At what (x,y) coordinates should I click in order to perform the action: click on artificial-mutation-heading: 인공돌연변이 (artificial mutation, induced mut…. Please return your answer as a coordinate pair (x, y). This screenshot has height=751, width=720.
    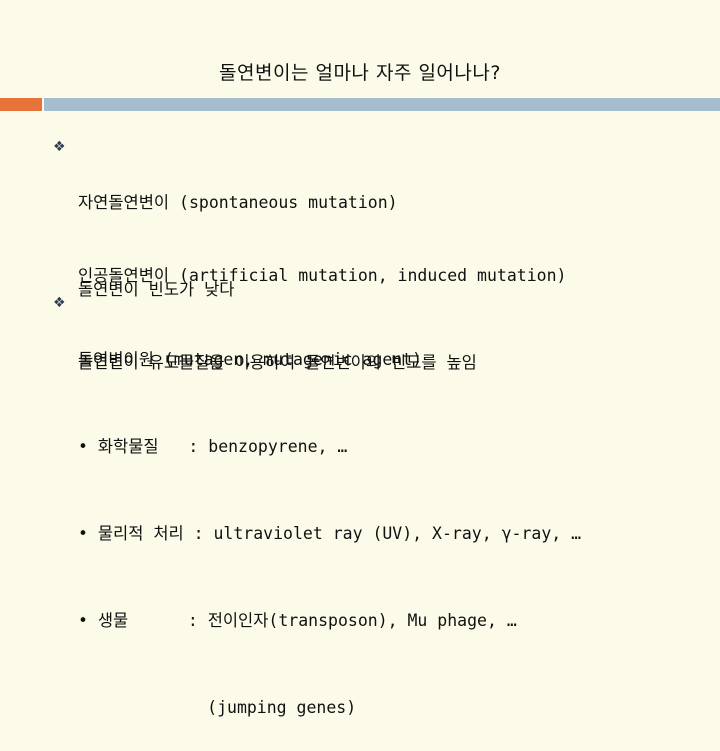
    Looking at the image, I should click on (322, 275).